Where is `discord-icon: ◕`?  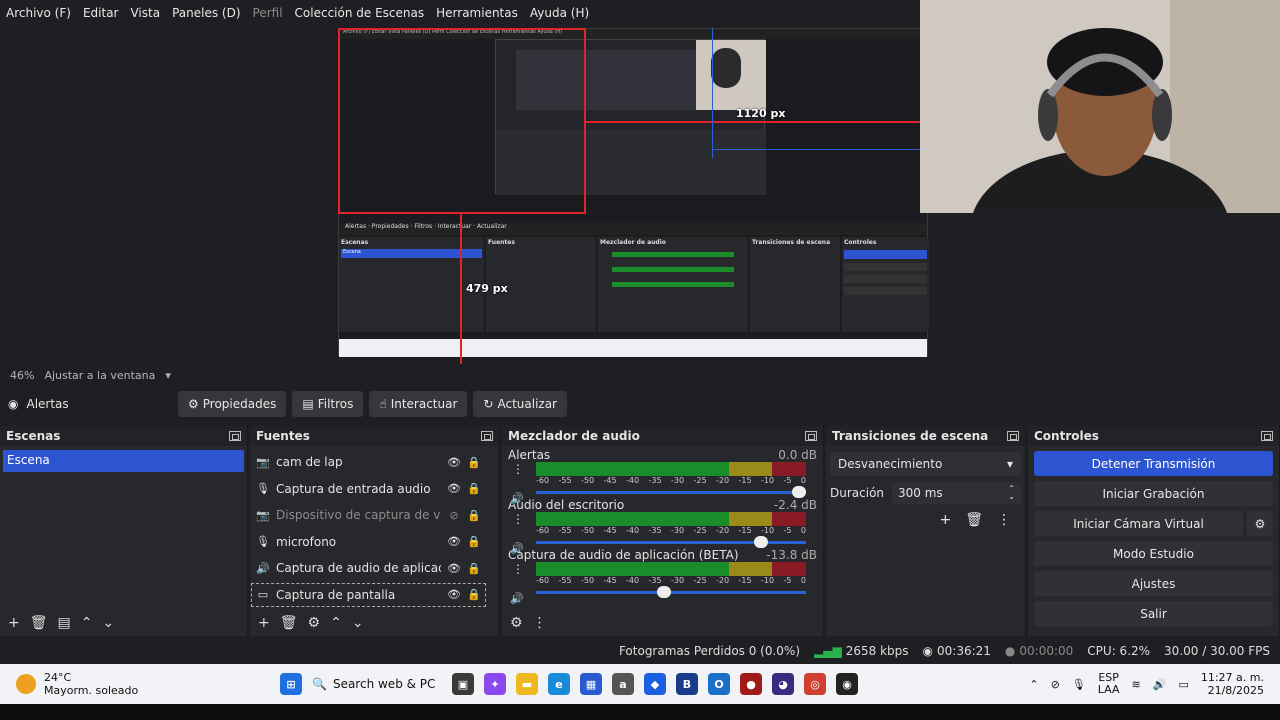
discord-icon: ◕ is located at coordinates (783, 684).